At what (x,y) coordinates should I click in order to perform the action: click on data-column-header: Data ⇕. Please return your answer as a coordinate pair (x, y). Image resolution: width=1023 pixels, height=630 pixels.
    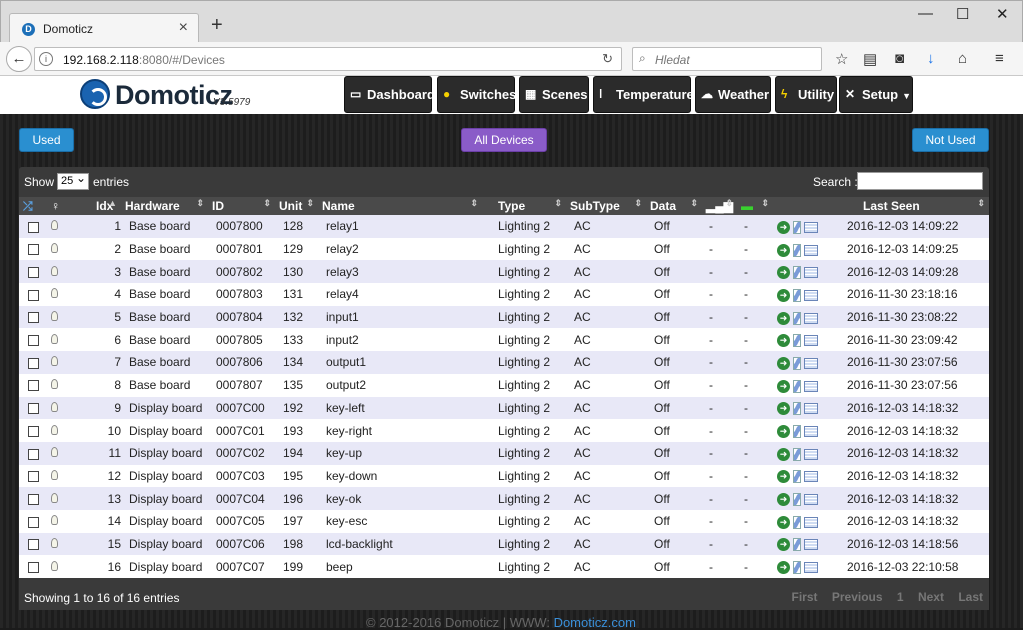
    Looking at the image, I should click on (674, 206).